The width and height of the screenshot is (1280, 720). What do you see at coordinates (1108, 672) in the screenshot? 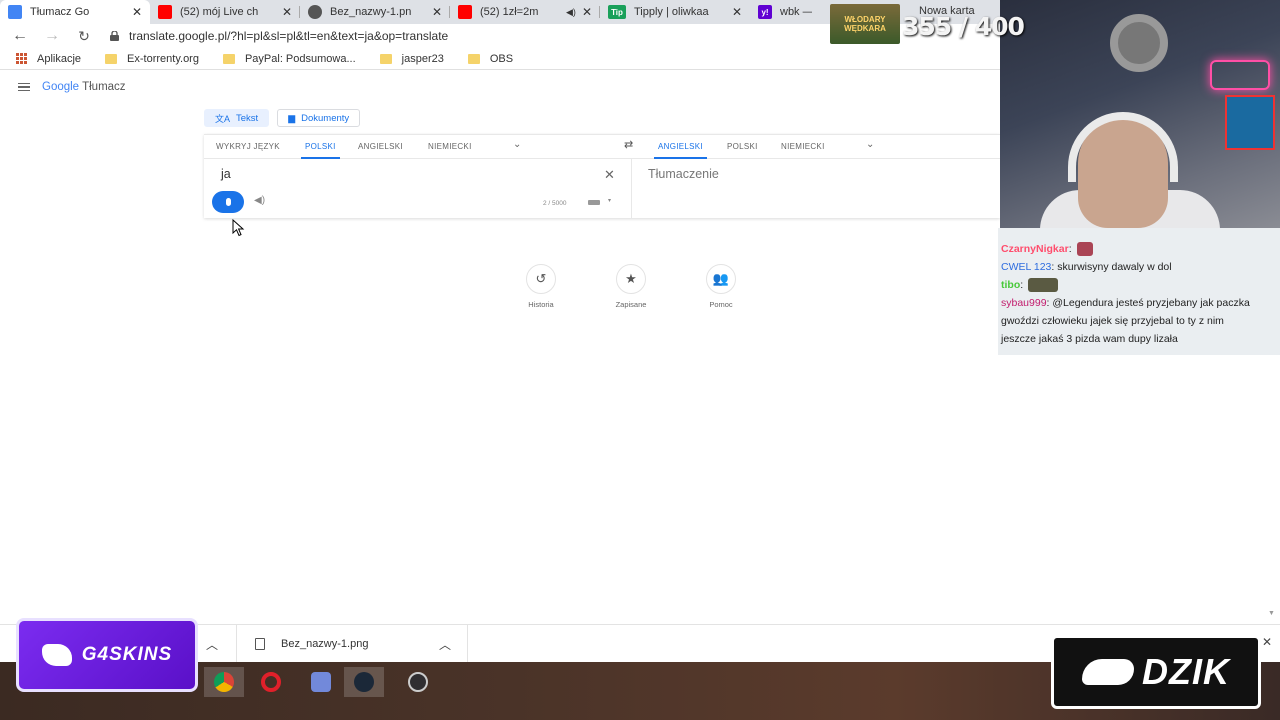
I see `boar-icon` at bounding box center [1108, 672].